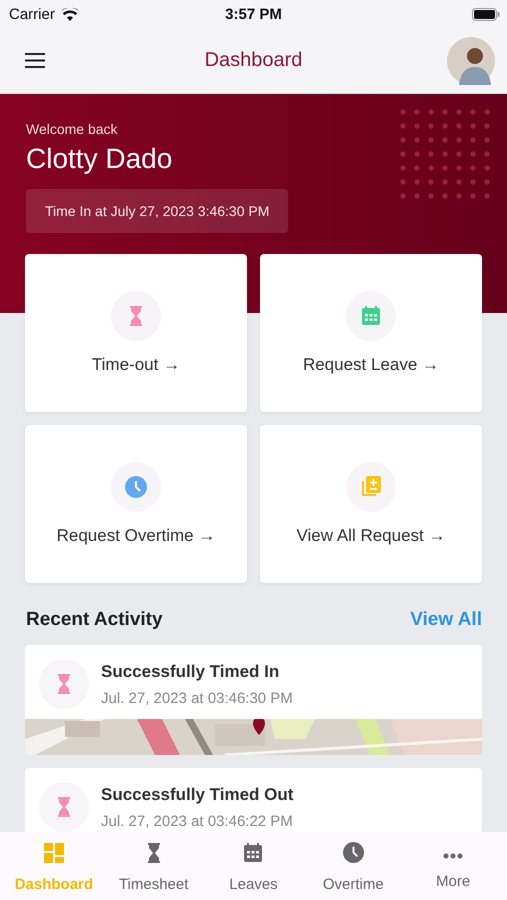 Image resolution: width=507 pixels, height=900 pixels. Describe the element at coordinates (371, 365) in the screenshot. I see `action-label: Request Leave →` at that location.